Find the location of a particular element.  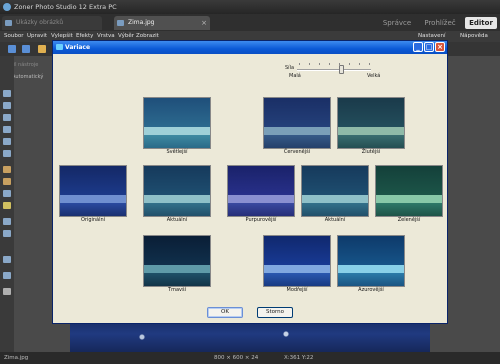

tab-label: Ukázky obrázků is located at coordinates (40, 22).